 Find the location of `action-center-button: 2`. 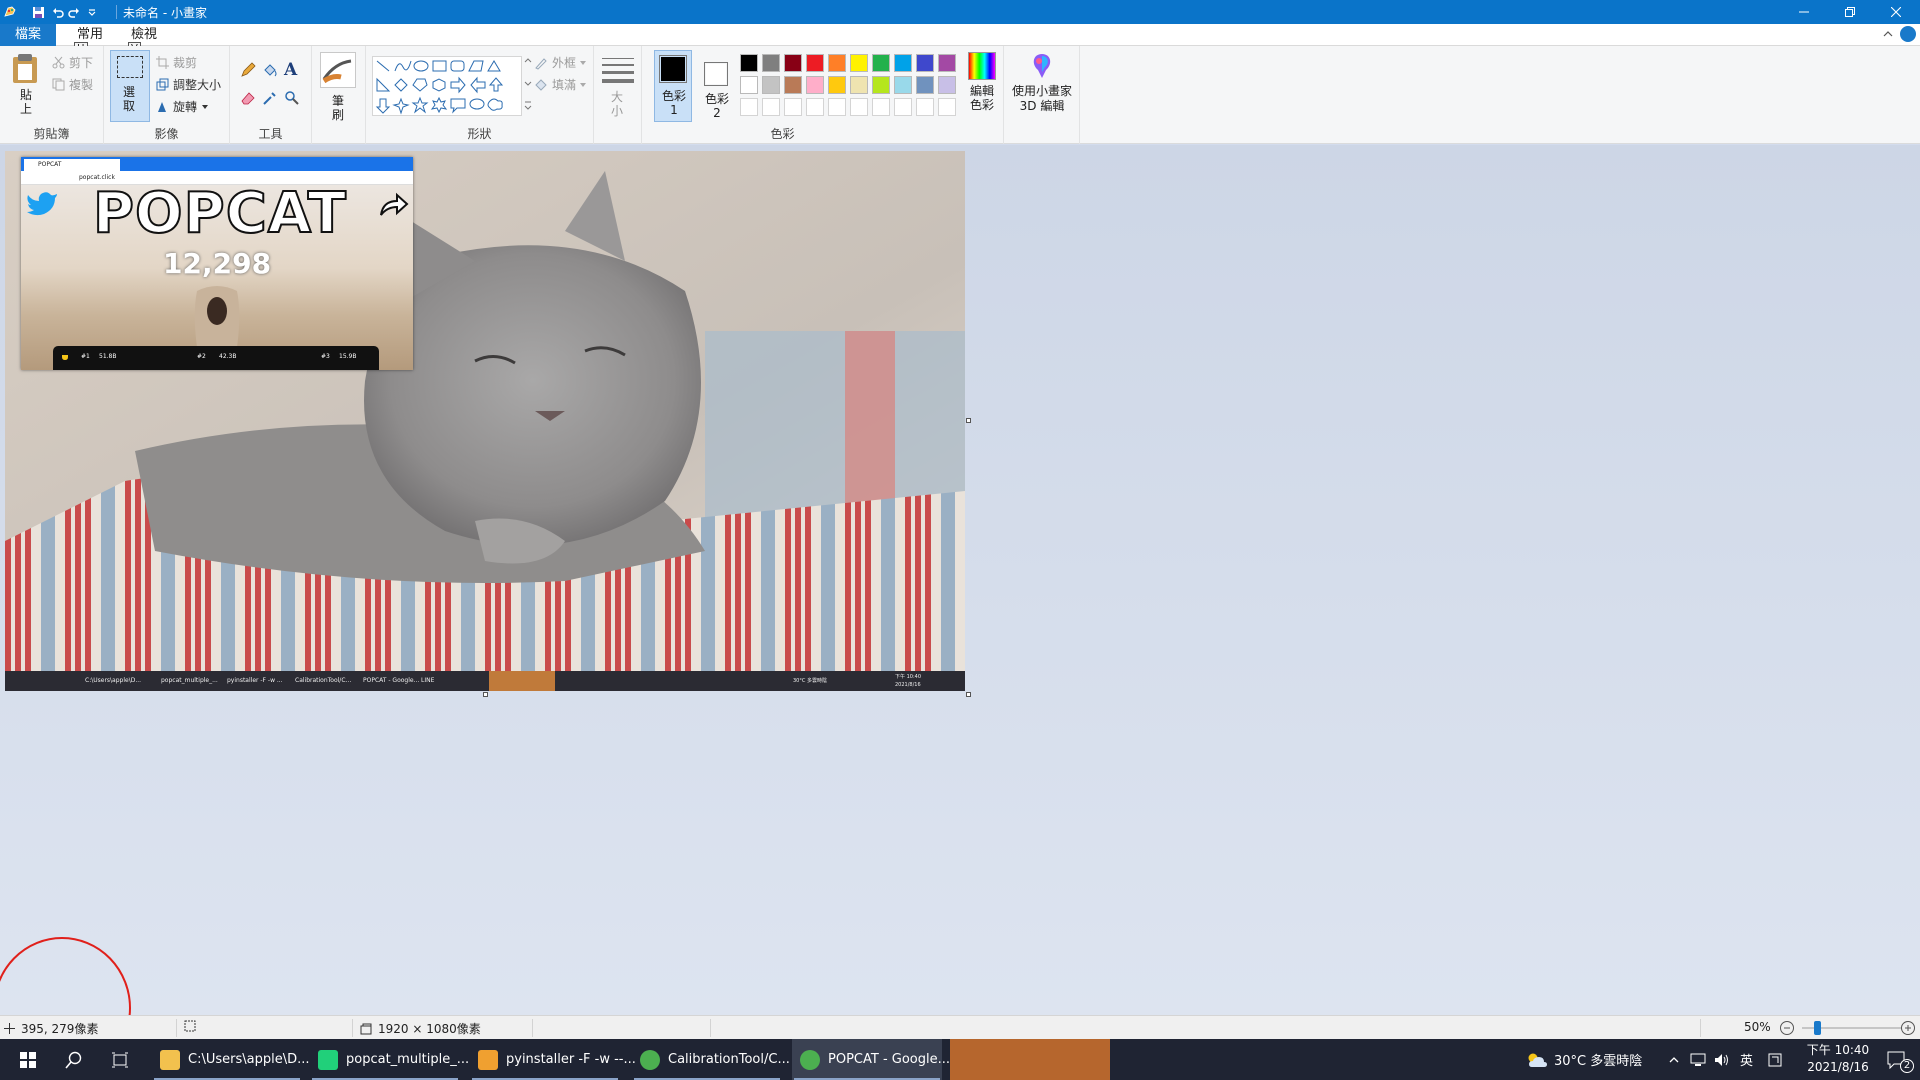

action-center-button: 2 is located at coordinates (1897, 1059).